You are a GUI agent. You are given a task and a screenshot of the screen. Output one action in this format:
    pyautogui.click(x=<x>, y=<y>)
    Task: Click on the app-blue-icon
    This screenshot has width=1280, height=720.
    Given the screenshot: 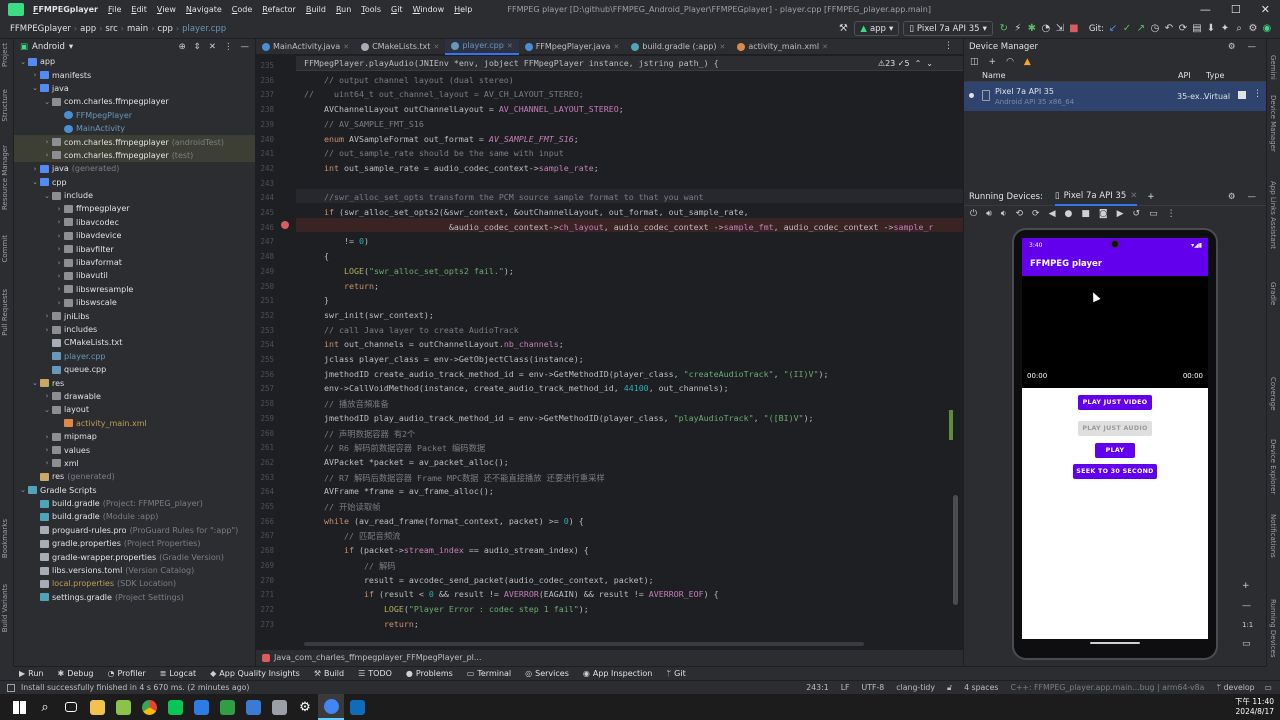 What is the action you would take?
    pyautogui.click(x=201, y=707)
    